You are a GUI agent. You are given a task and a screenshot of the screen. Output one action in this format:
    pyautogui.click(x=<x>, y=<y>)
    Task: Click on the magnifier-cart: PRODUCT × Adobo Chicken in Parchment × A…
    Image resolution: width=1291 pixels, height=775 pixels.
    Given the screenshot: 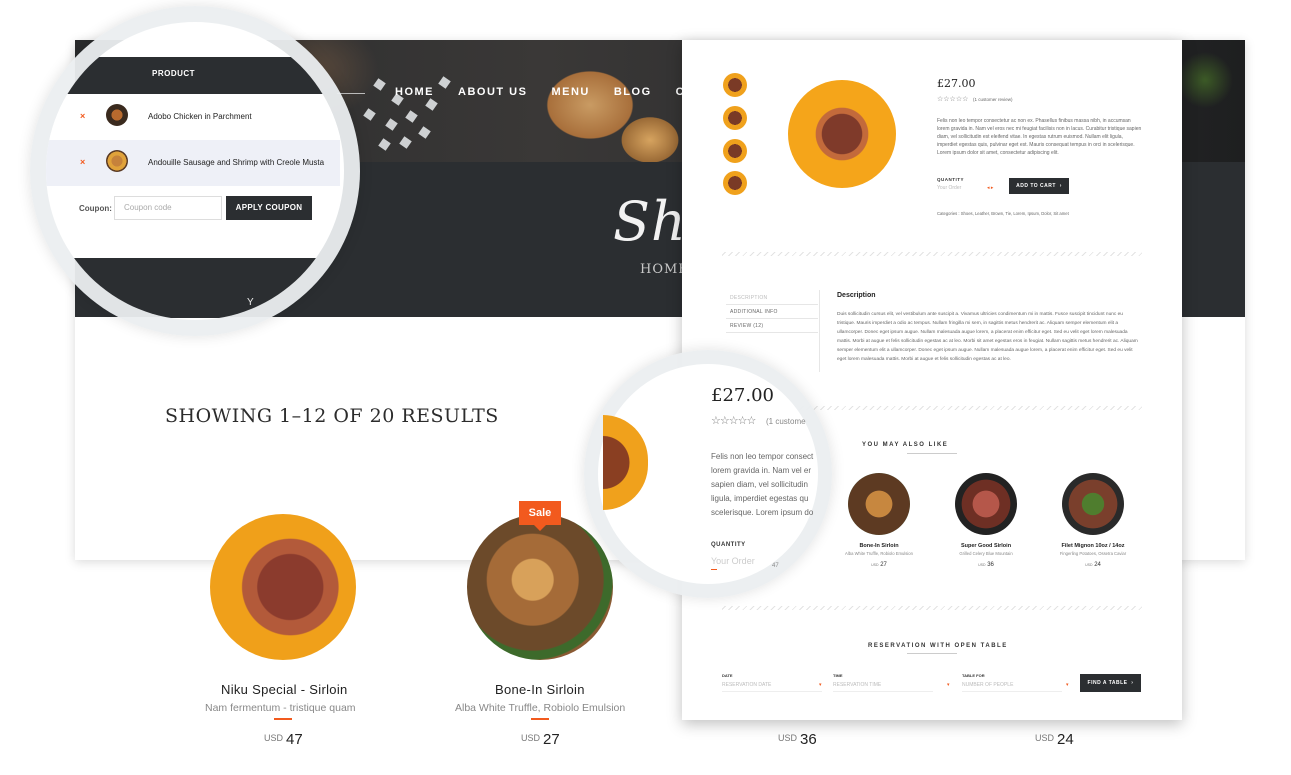 What is the action you would take?
    pyautogui.click(x=195, y=171)
    